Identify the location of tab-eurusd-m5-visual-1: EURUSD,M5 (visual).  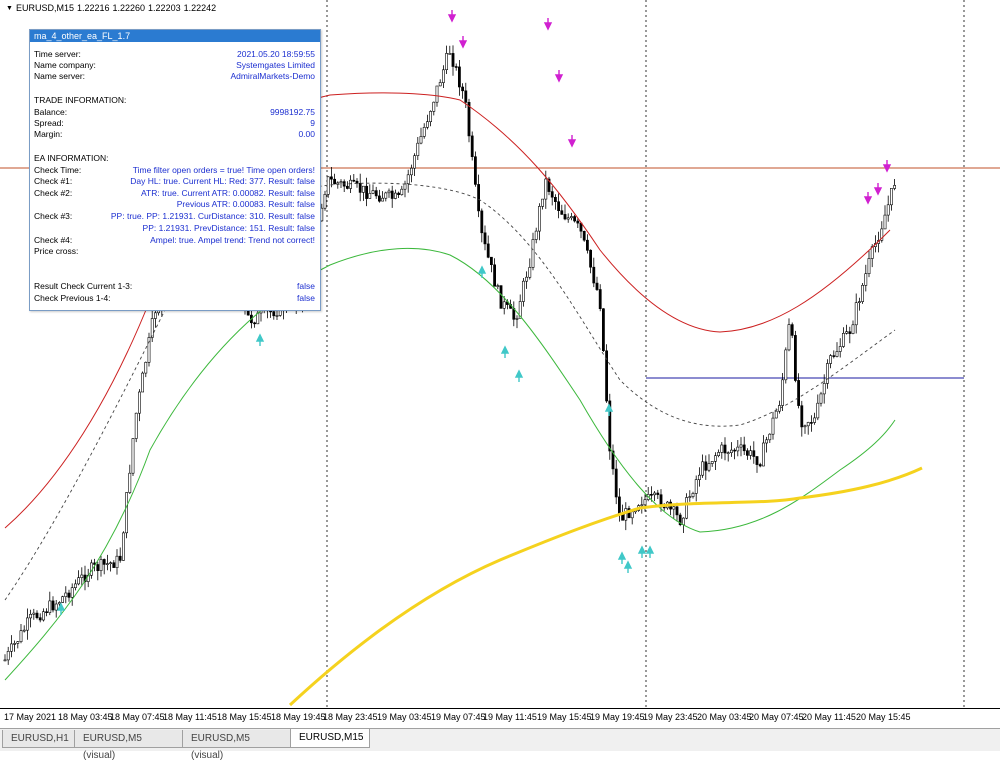
(129, 745).